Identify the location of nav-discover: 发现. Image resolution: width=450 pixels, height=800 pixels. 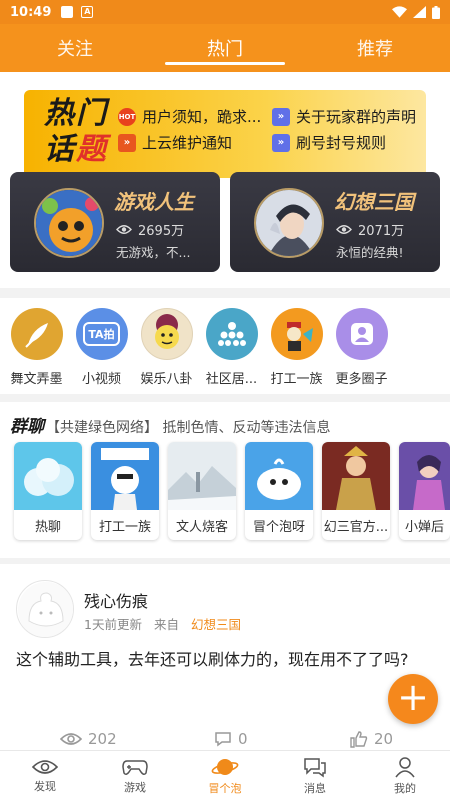
(45, 775).